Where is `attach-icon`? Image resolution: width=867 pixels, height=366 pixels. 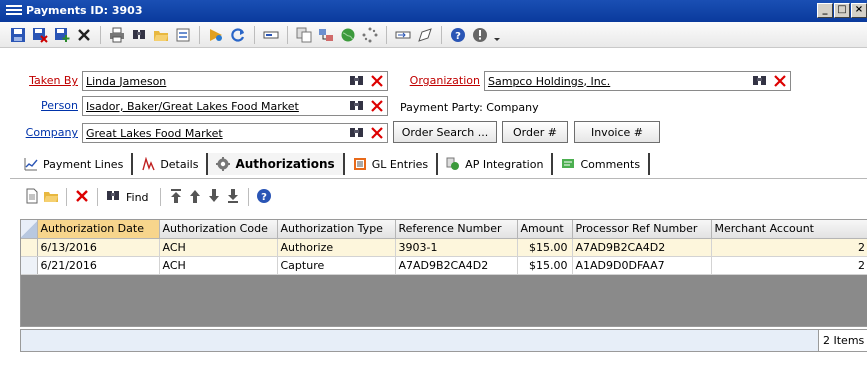
attach-icon is located at coordinates (403, 35).